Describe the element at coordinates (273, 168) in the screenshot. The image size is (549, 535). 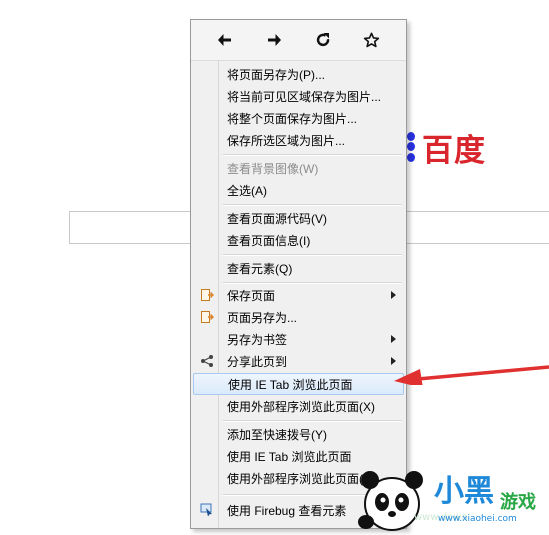
I see `menu-item-label: 查看背景图像(W)` at that location.